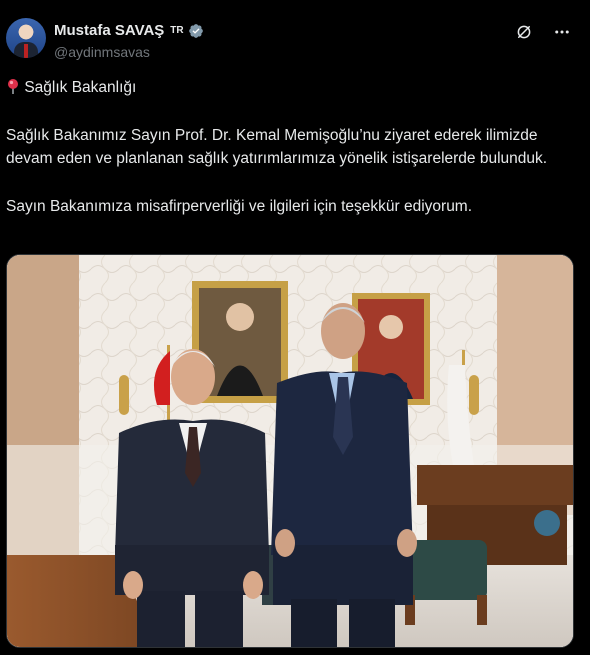 The width and height of the screenshot is (590, 655). I want to click on country-flag-label: TR, so click(177, 30).